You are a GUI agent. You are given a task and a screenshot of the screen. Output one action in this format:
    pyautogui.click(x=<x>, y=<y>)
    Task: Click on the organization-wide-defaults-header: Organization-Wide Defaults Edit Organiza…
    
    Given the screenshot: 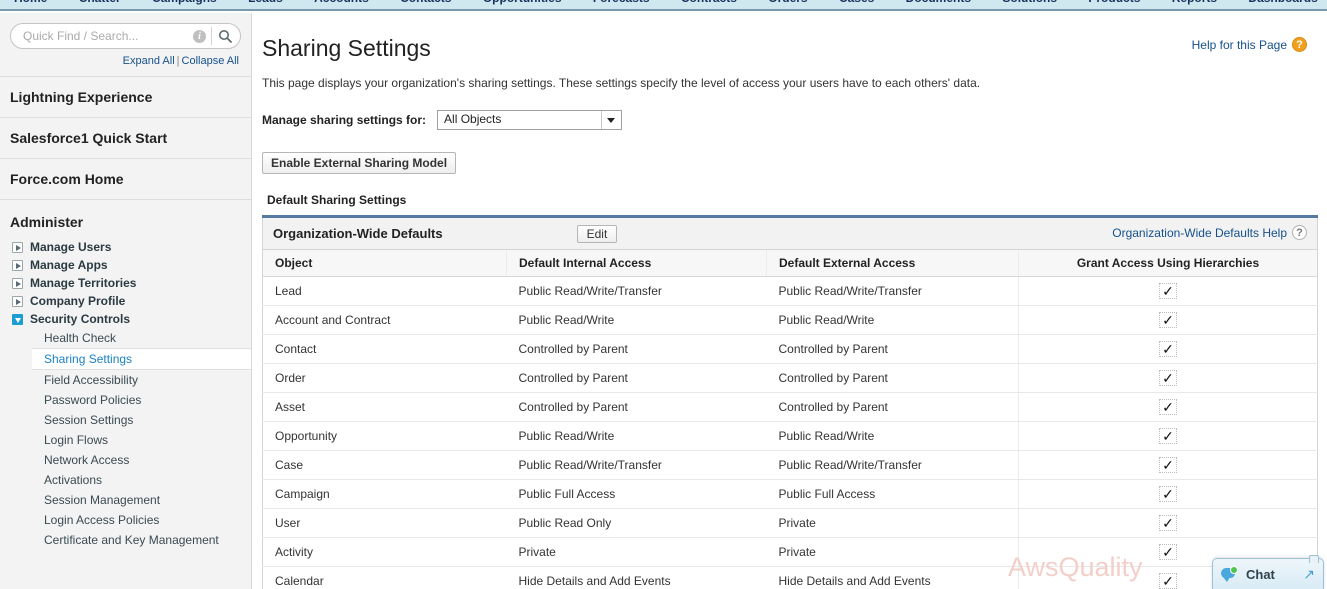 What is the action you would take?
    pyautogui.click(x=790, y=234)
    